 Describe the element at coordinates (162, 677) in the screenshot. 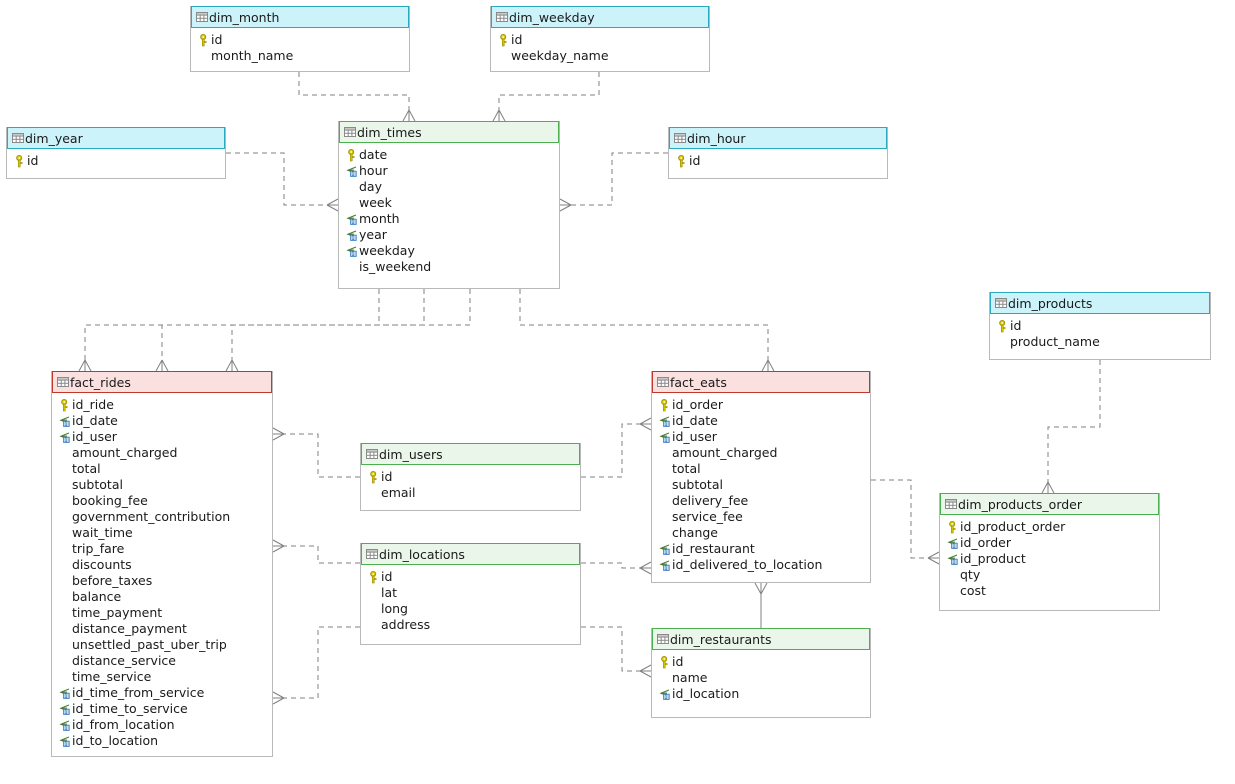

I see `field-row: time_service` at that location.